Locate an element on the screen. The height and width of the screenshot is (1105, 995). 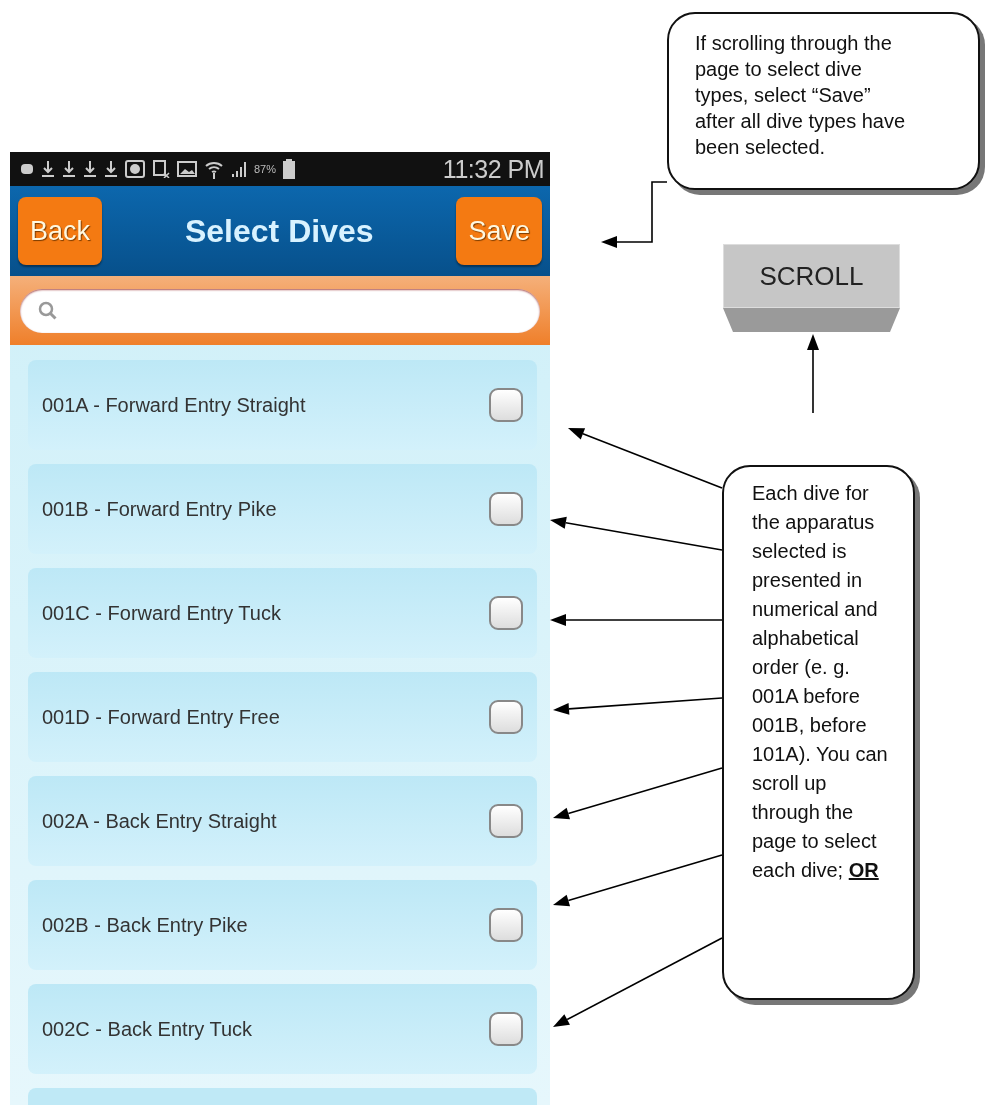
dive-label: 001D - Forward Entry Free is located at coordinates (161, 717).